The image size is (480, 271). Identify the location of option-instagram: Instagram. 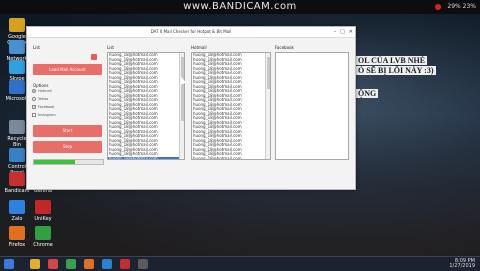
(44, 115).